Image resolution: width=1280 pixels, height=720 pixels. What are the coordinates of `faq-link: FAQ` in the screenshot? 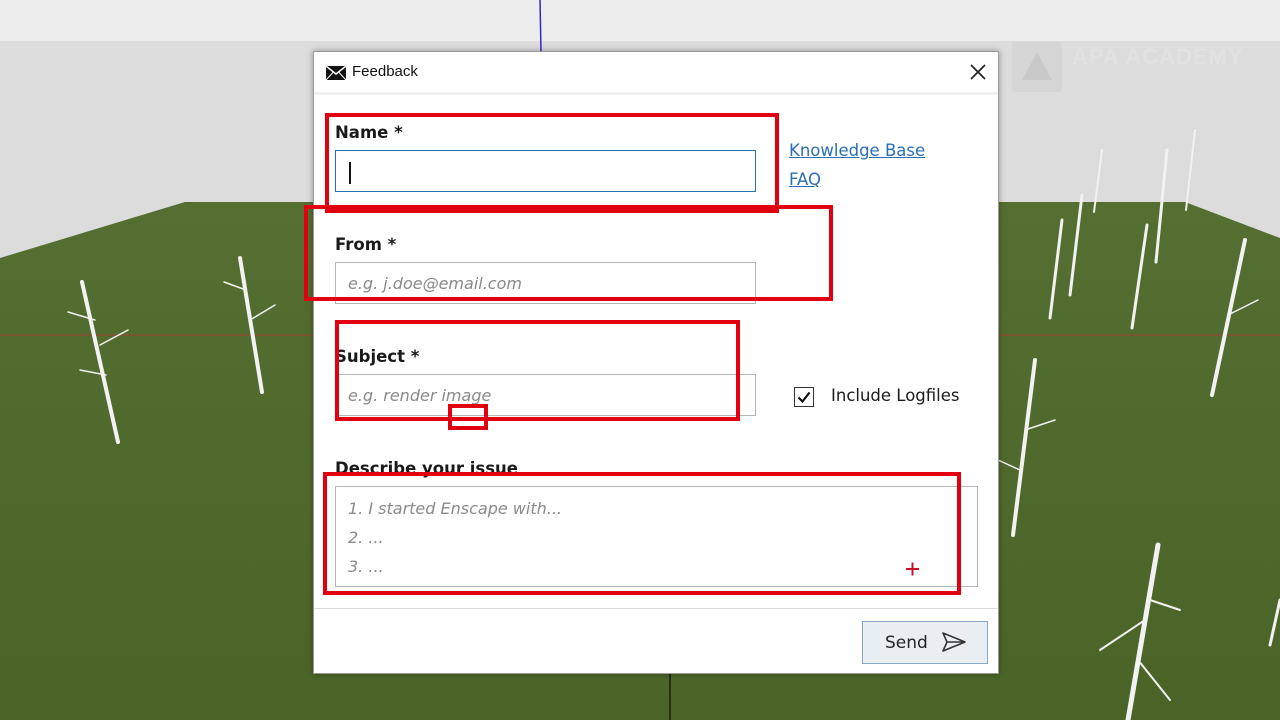 It's located at (805, 179).